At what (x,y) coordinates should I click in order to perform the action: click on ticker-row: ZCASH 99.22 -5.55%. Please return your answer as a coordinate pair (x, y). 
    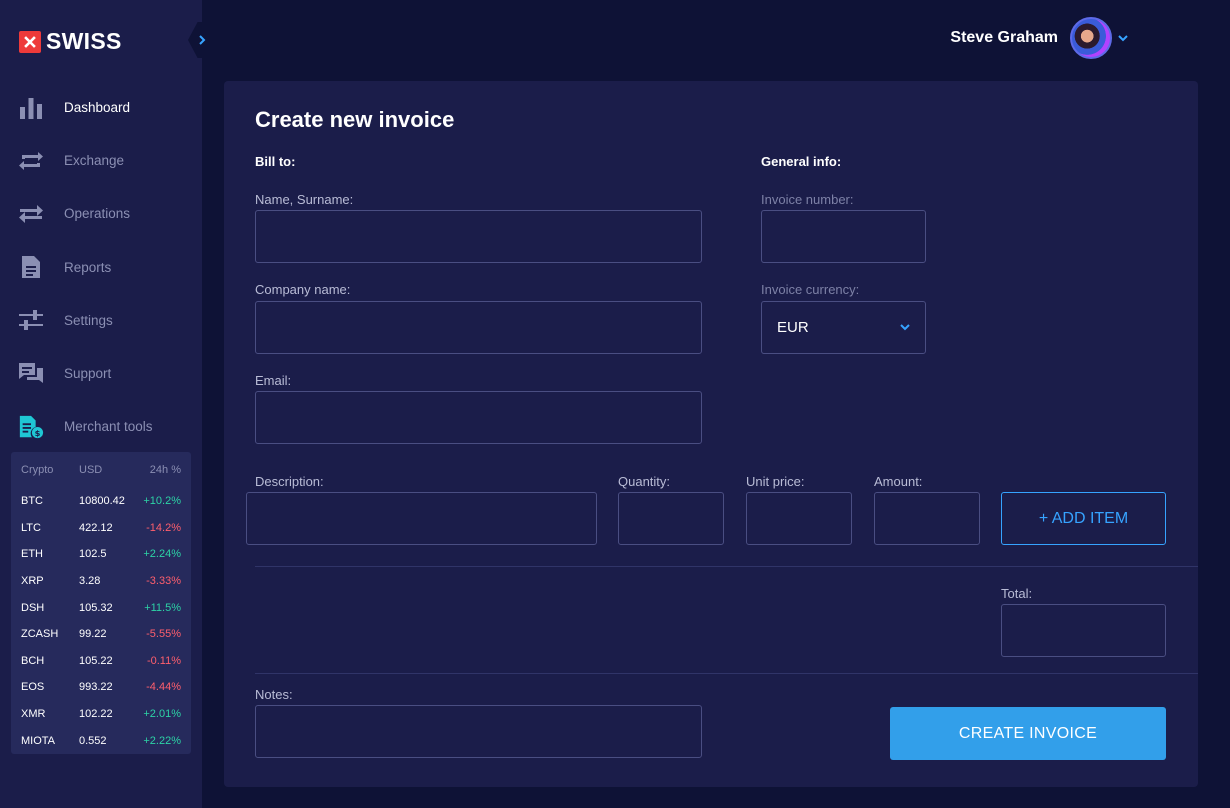
    Looking at the image, I should click on (101, 634).